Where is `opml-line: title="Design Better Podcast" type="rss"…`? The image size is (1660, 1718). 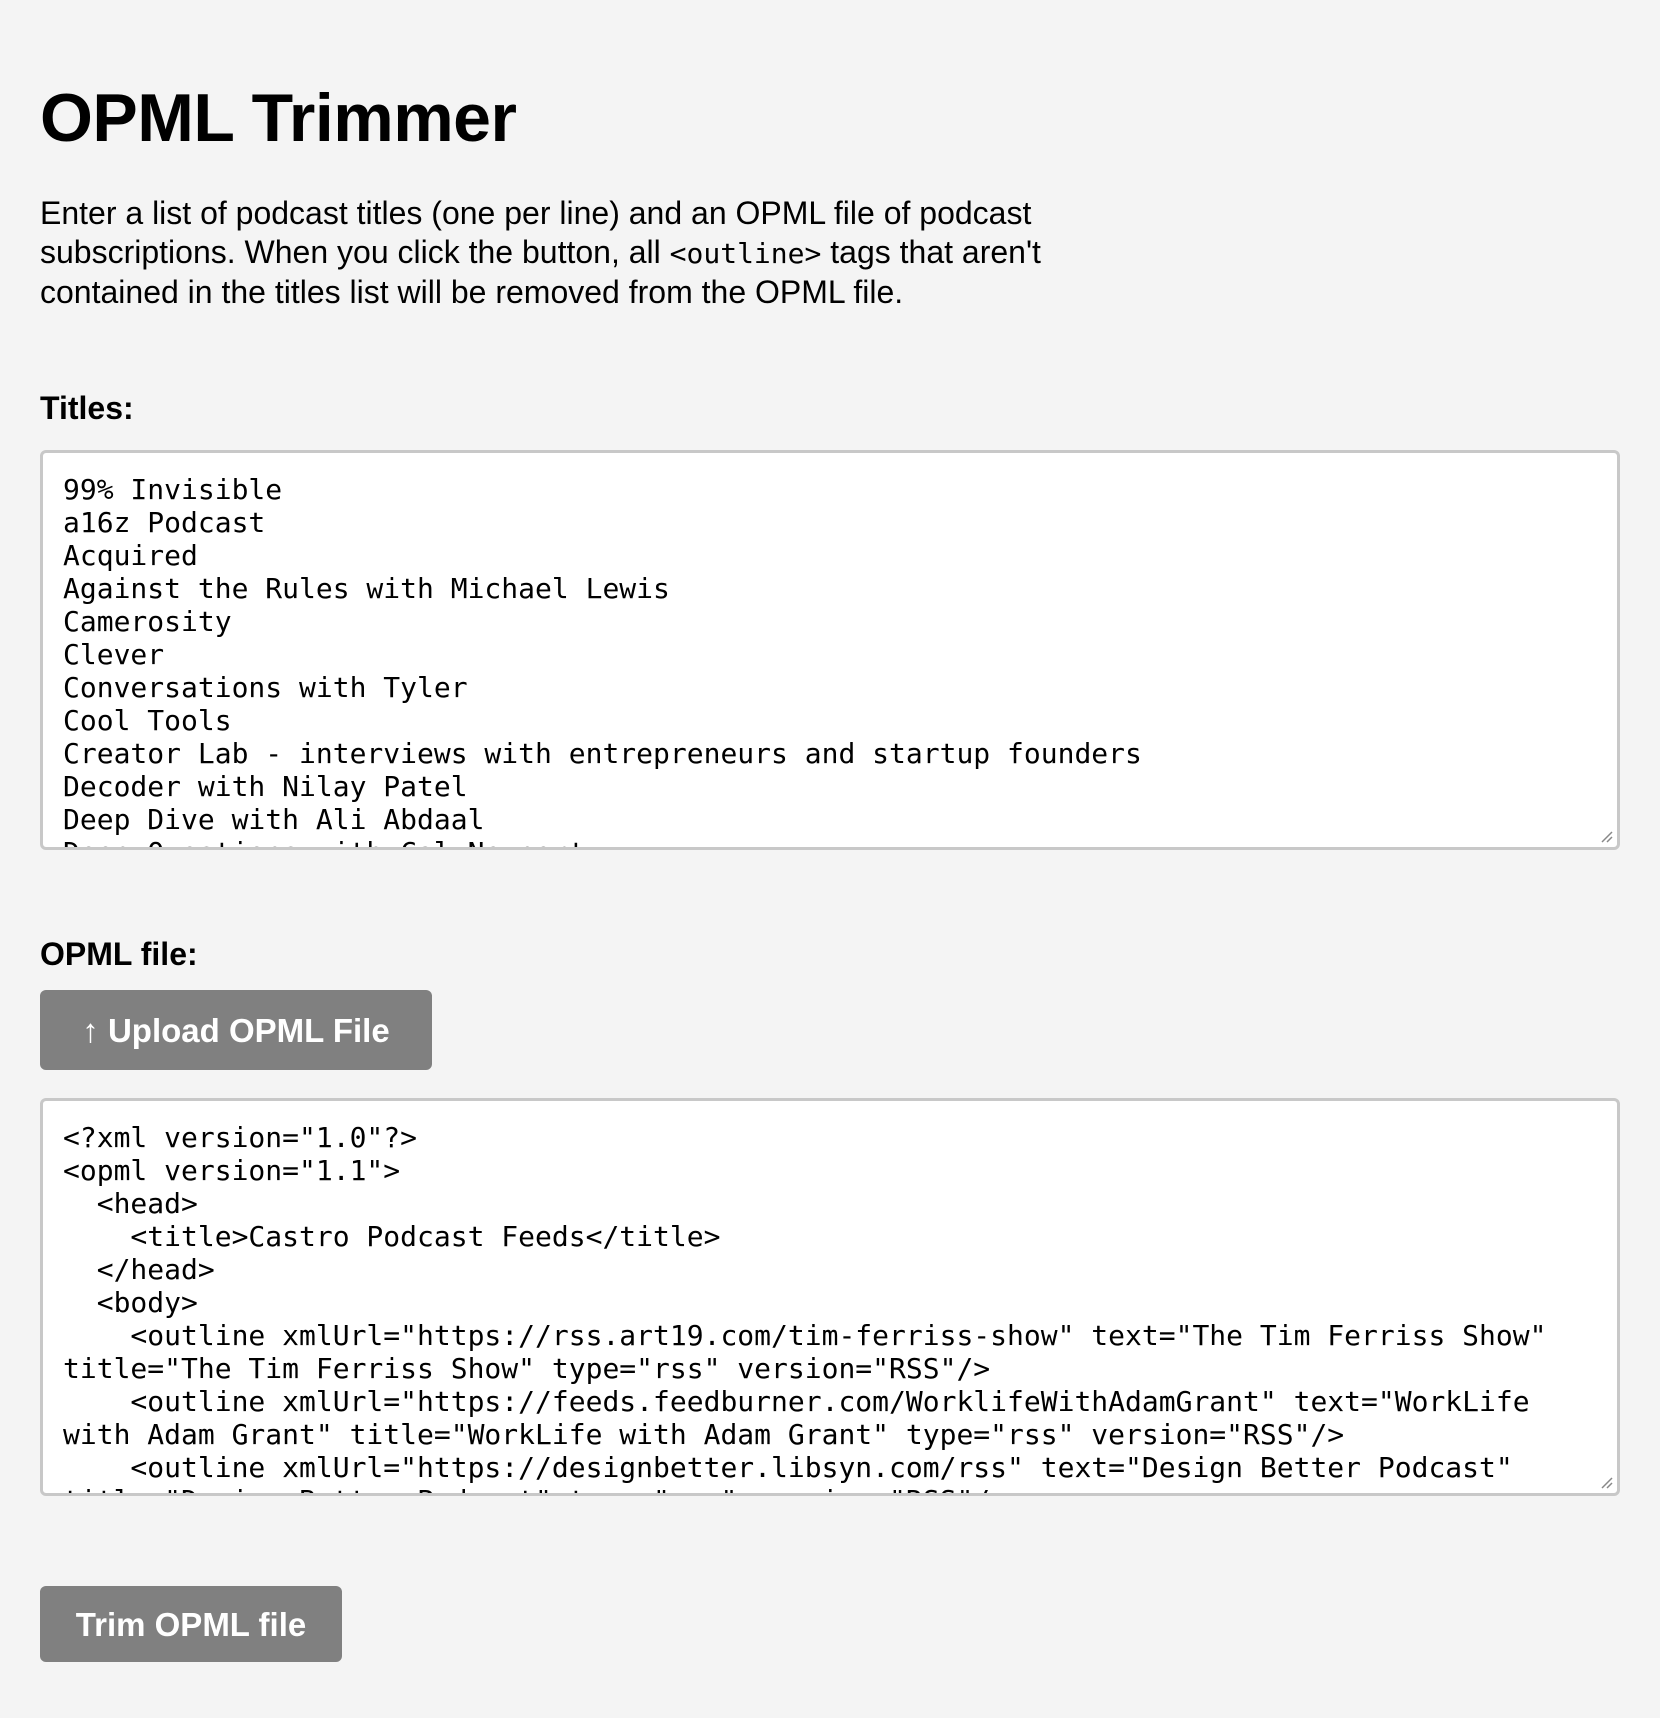 opml-line: title="Design Better Podcast" type="rss"… is located at coordinates (830, 1488).